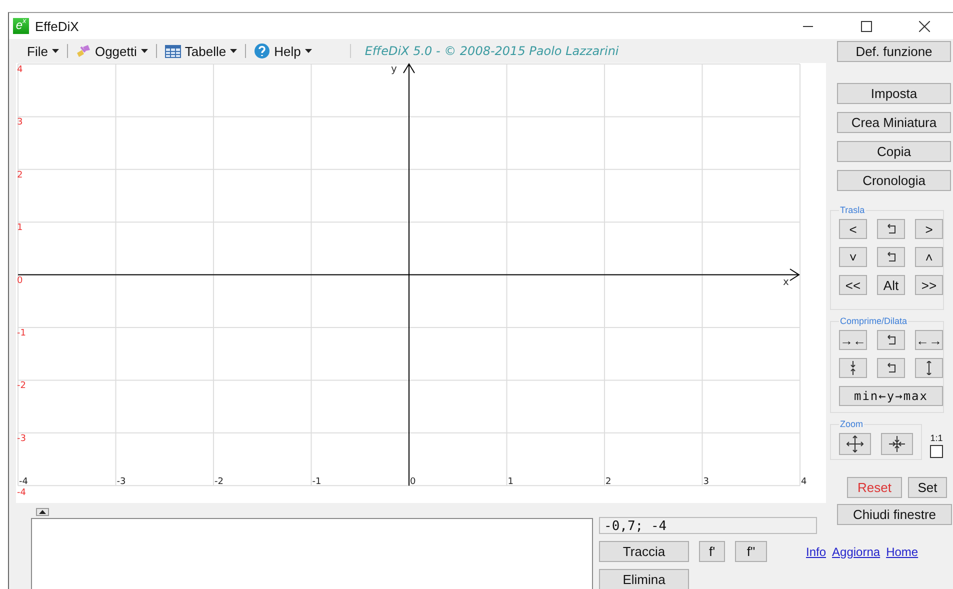 The width and height of the screenshot is (953, 589). Describe the element at coordinates (853, 229) in the screenshot. I see `nav-button: <` at that location.